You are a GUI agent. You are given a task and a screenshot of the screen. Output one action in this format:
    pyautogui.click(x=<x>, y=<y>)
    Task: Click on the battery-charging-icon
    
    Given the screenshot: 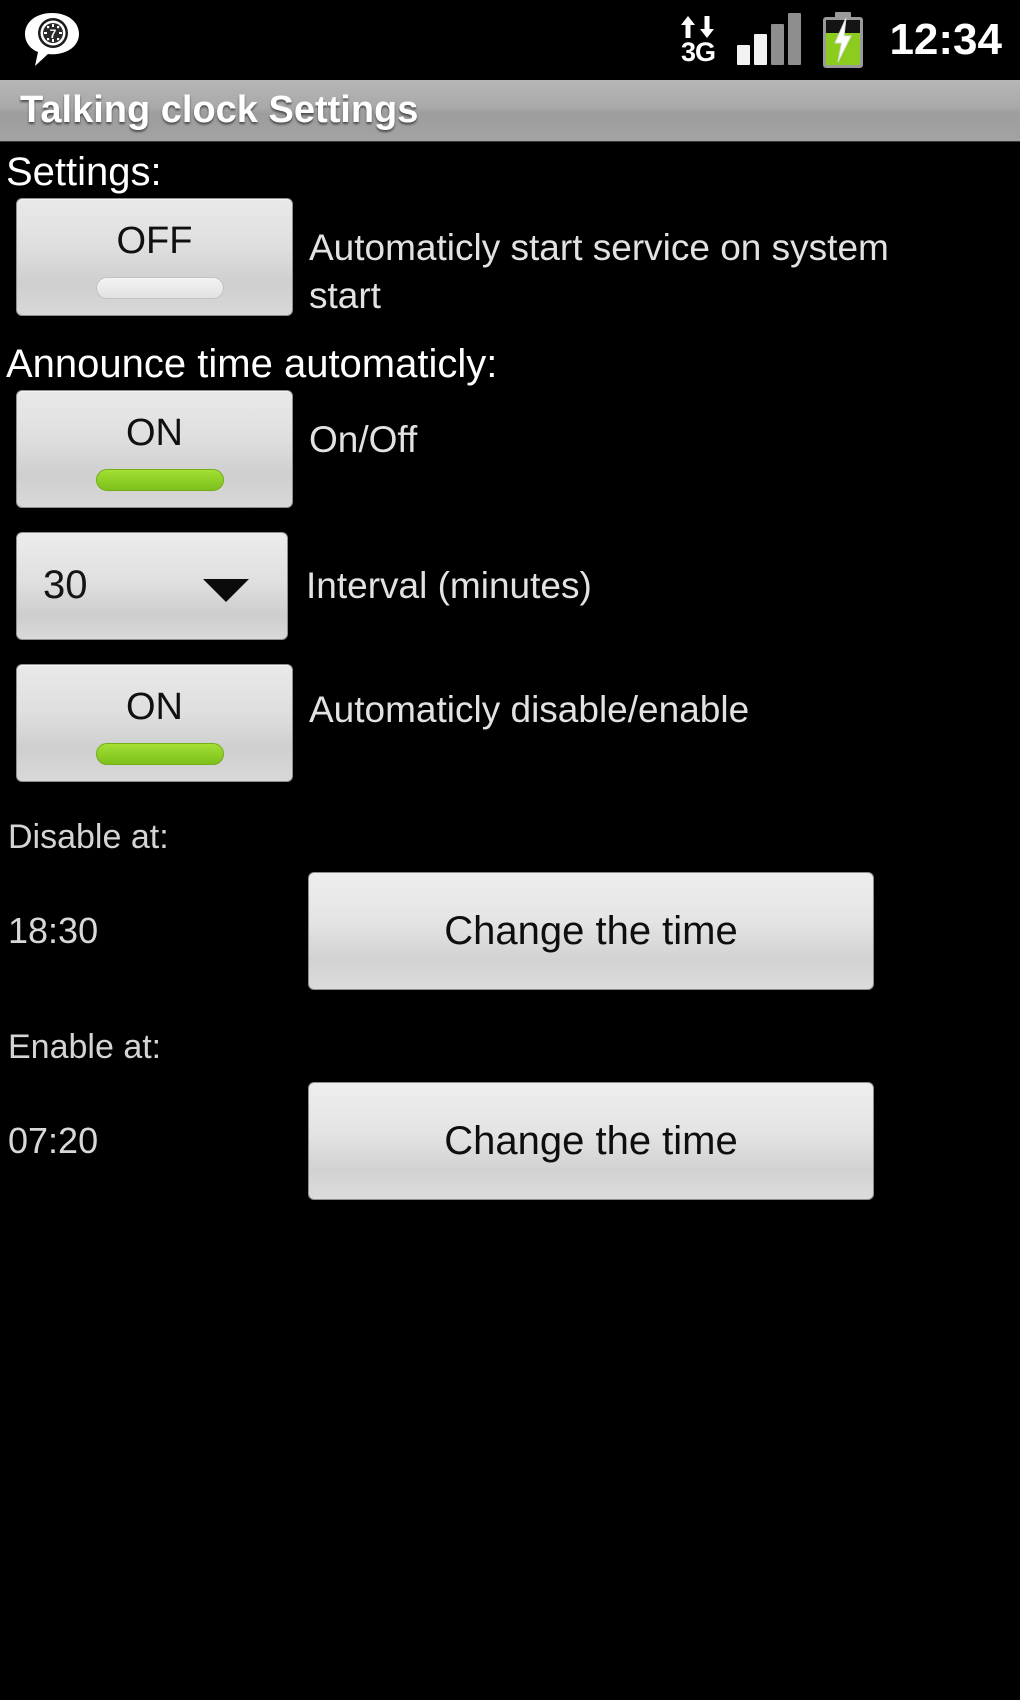 What is the action you would take?
    pyautogui.click(x=843, y=40)
    